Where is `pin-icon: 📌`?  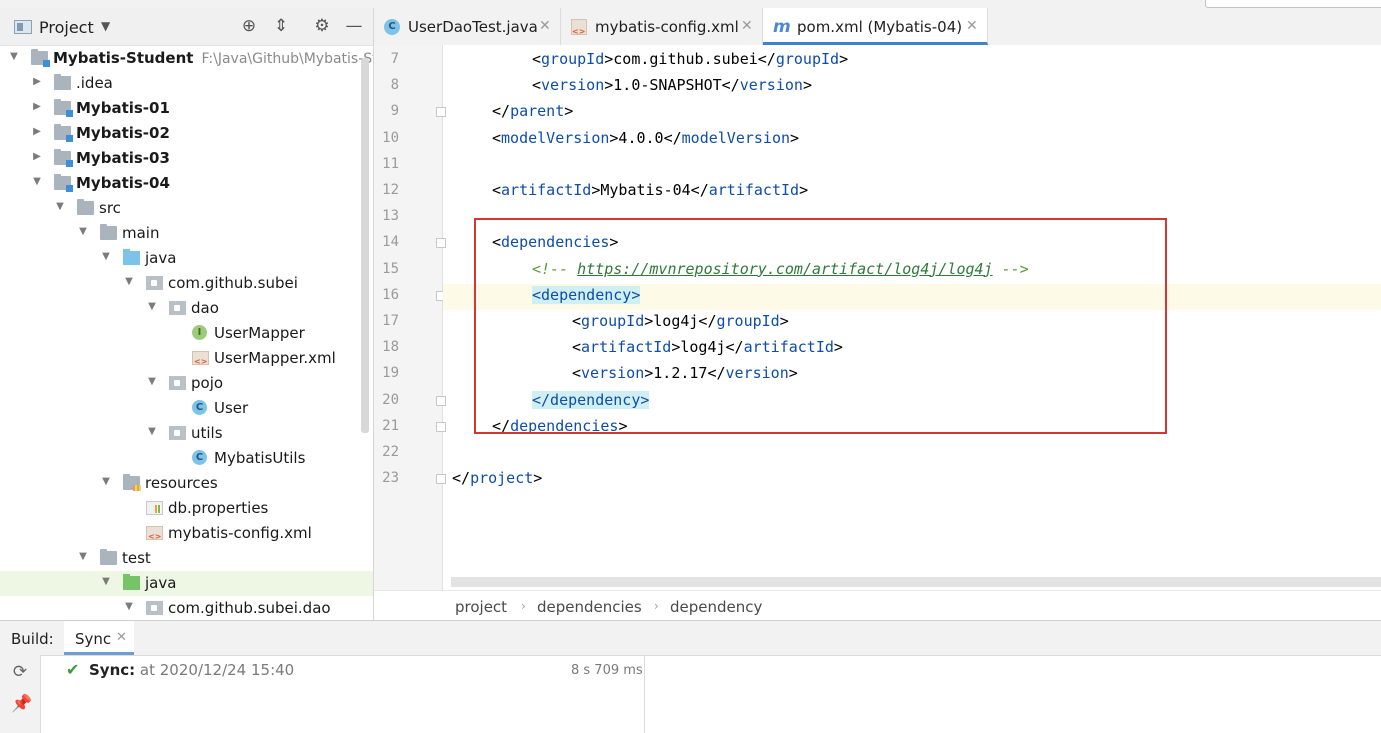 pin-icon: 📌 is located at coordinates (21, 704).